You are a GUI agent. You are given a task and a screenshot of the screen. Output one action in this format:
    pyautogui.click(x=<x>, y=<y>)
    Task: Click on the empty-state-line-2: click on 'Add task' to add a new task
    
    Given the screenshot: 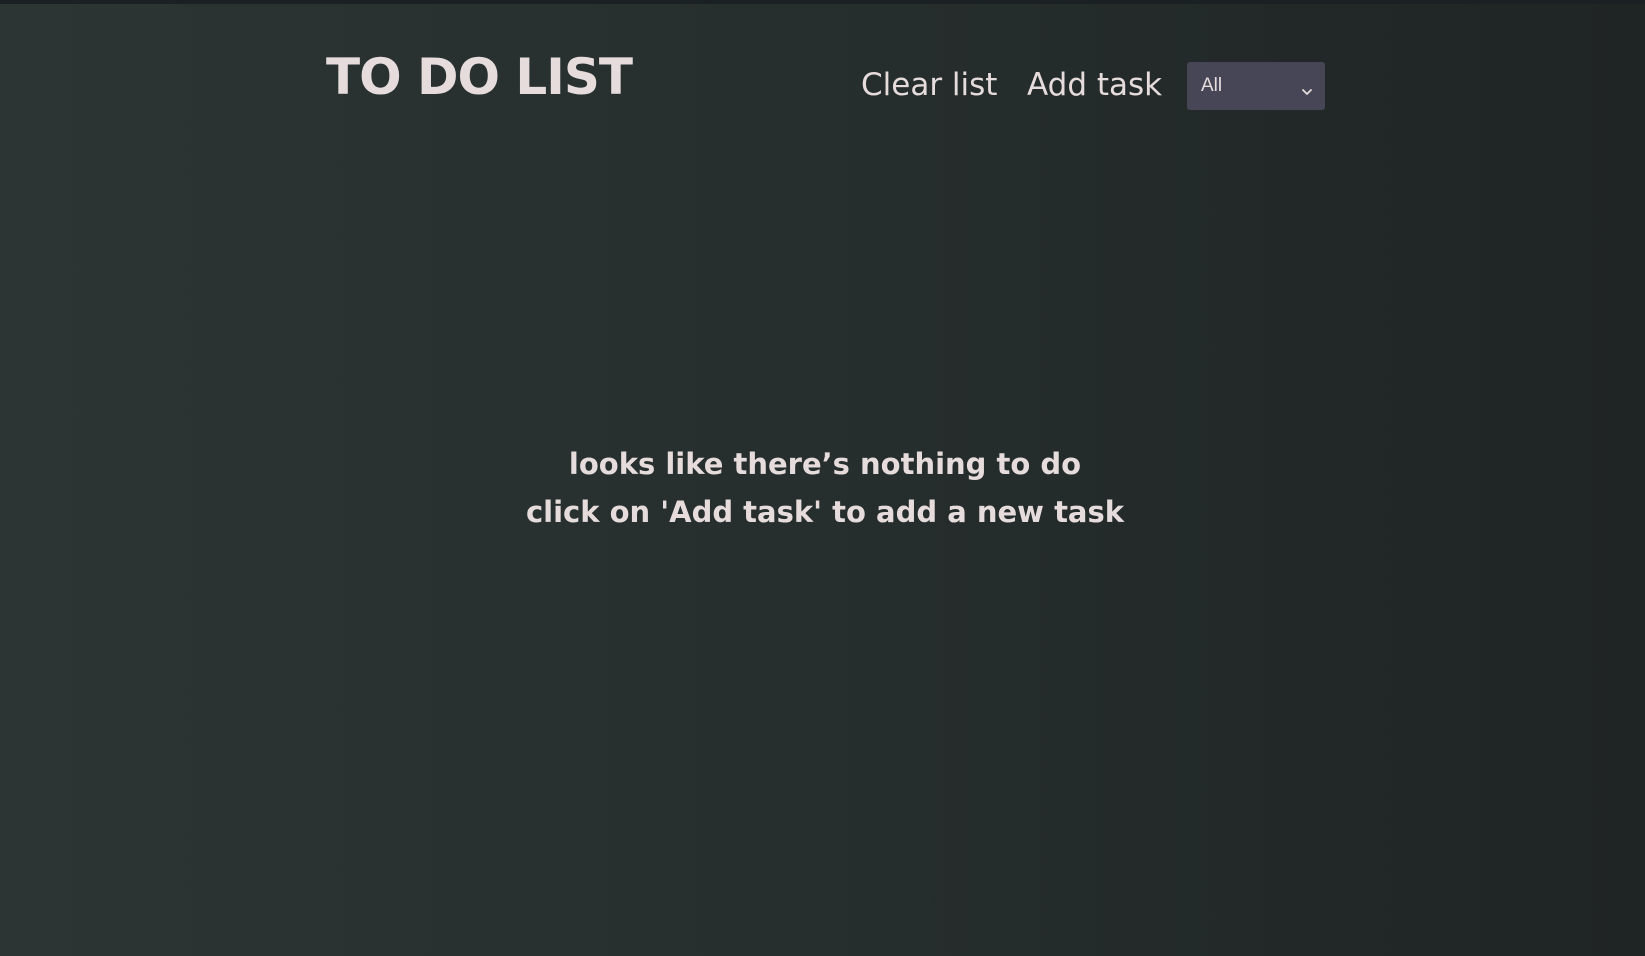 What is the action you would take?
    pyautogui.click(x=825, y=512)
    